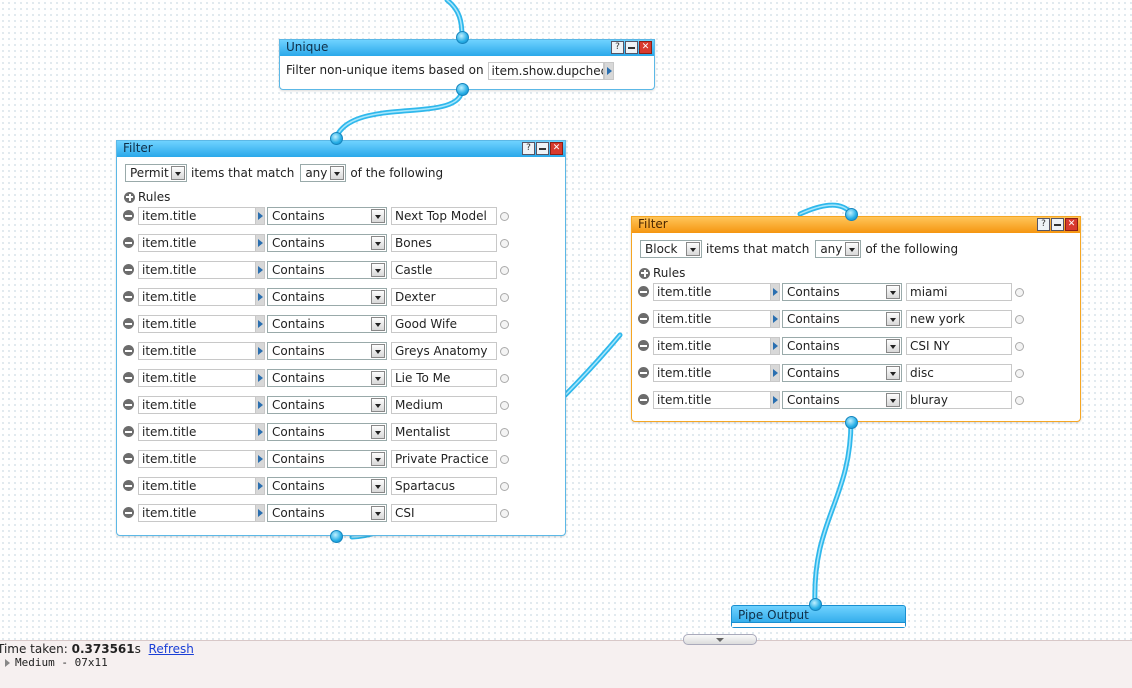  Describe the element at coordinates (542, 148) in the screenshot. I see `minimize-icon` at that location.